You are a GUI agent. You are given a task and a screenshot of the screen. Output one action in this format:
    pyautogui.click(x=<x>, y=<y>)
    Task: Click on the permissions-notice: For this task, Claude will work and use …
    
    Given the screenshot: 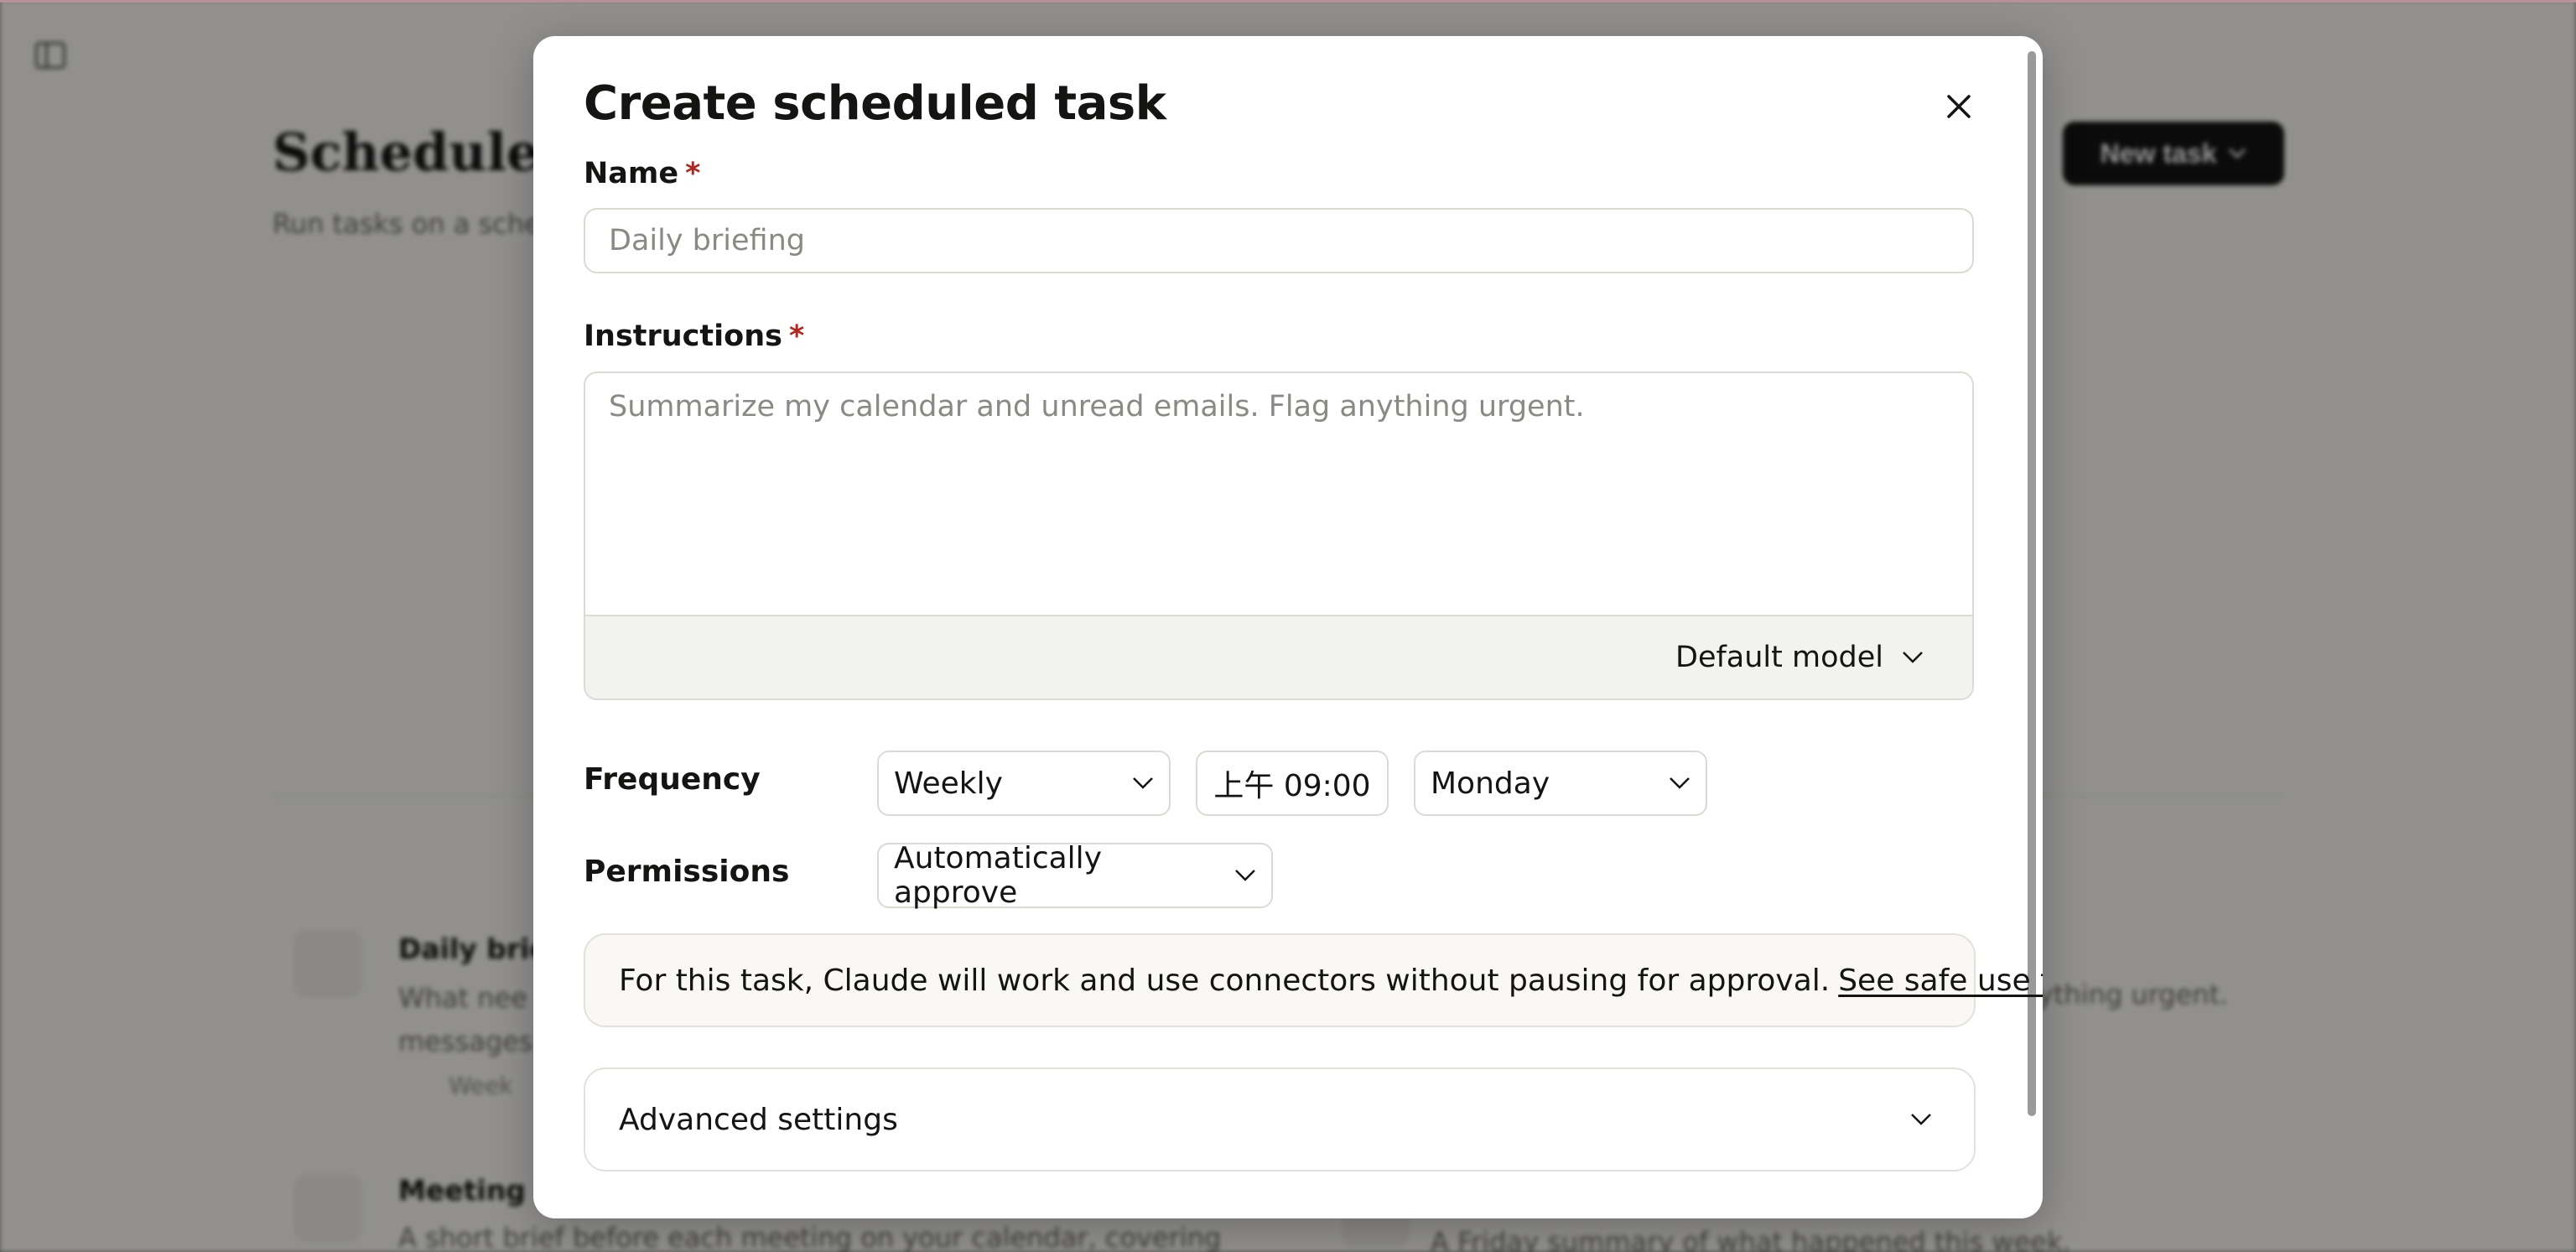 What is the action you would take?
    pyautogui.click(x=1313, y=980)
    